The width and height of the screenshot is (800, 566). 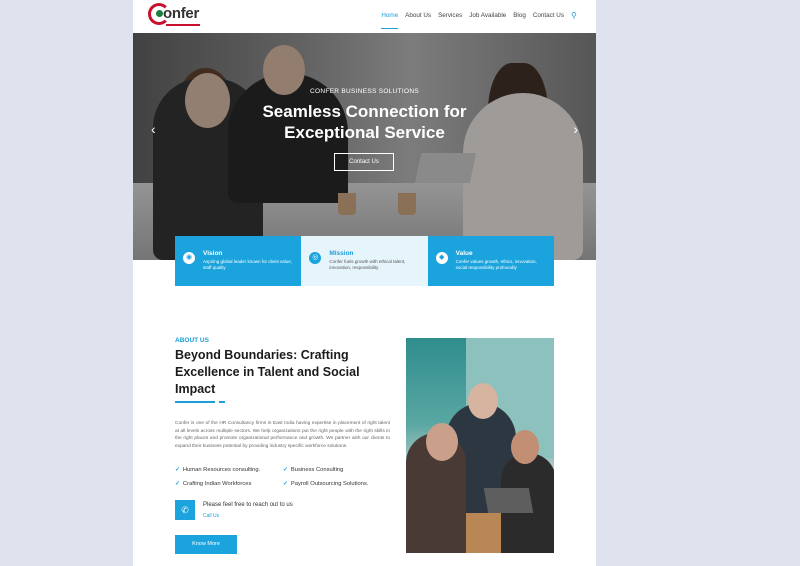 I want to click on chevron-right-icon: ›, so click(x=575, y=129).